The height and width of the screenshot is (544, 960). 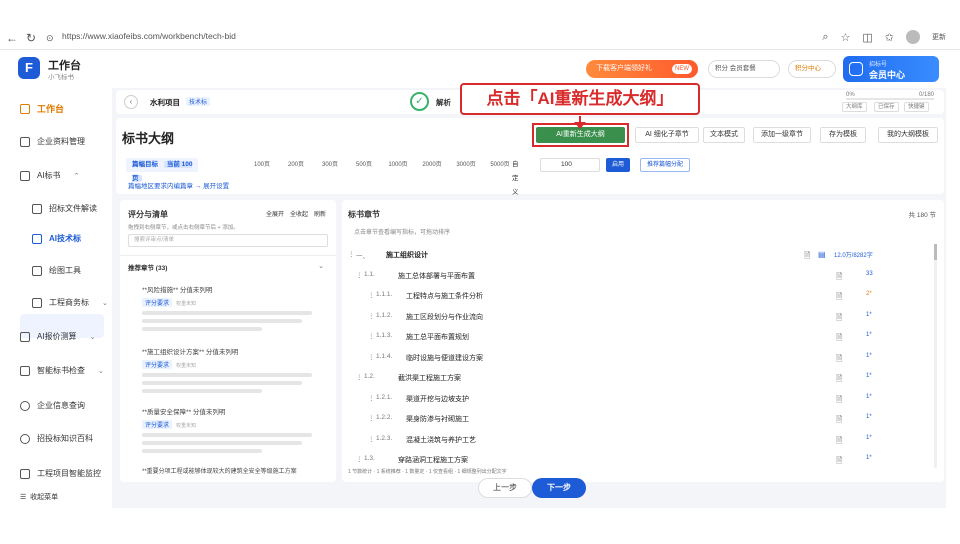 I want to click on scrollbar-track, so click(x=935, y=356).